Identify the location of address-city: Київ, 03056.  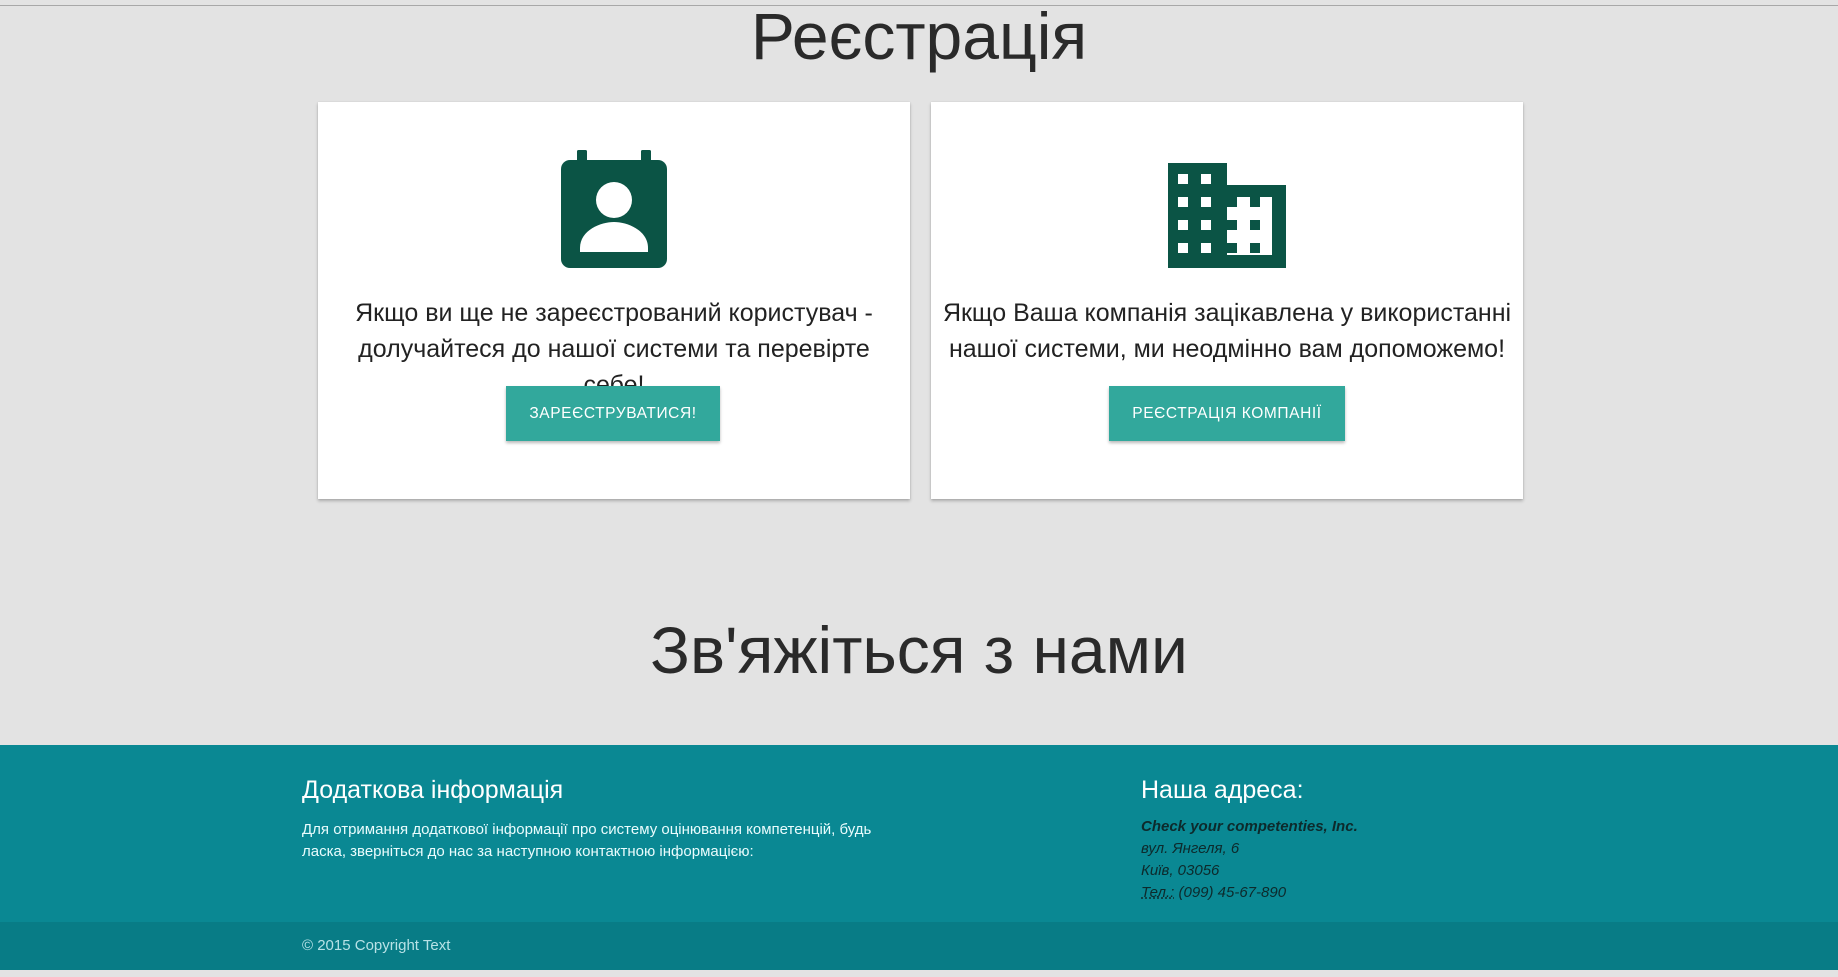
(1180, 870).